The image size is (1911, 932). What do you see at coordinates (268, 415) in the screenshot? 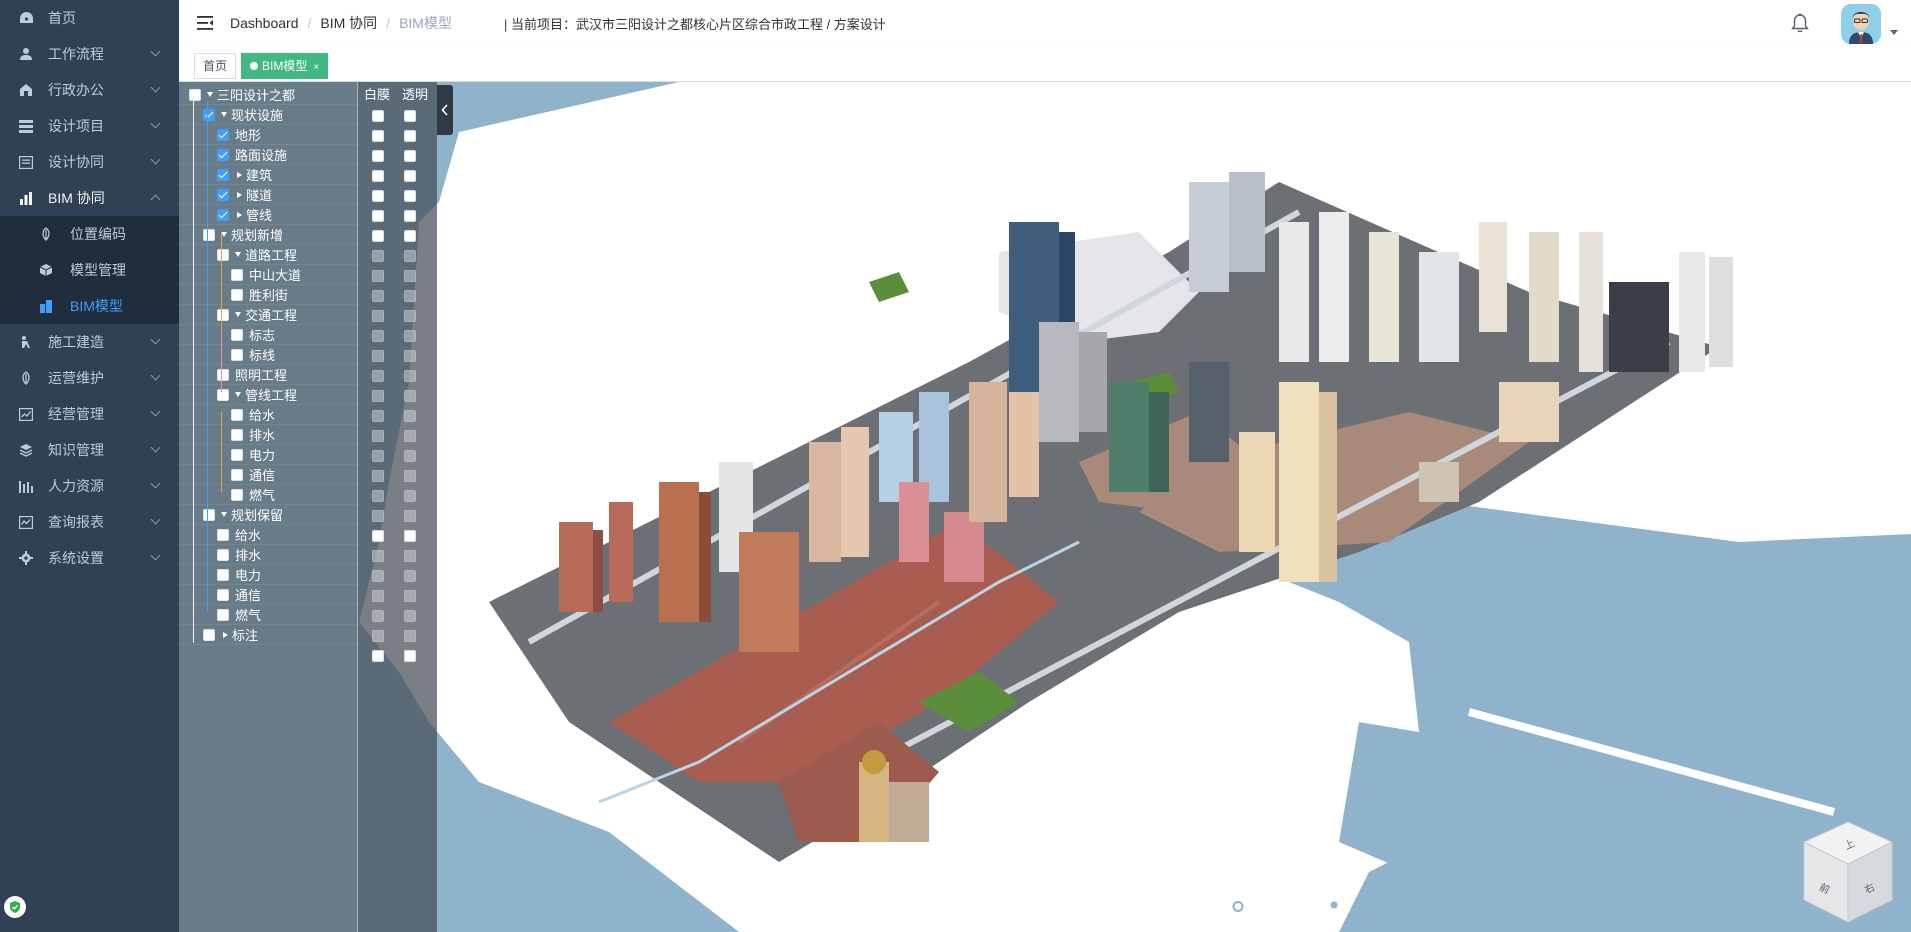
I see `tree-node: 给水` at bounding box center [268, 415].